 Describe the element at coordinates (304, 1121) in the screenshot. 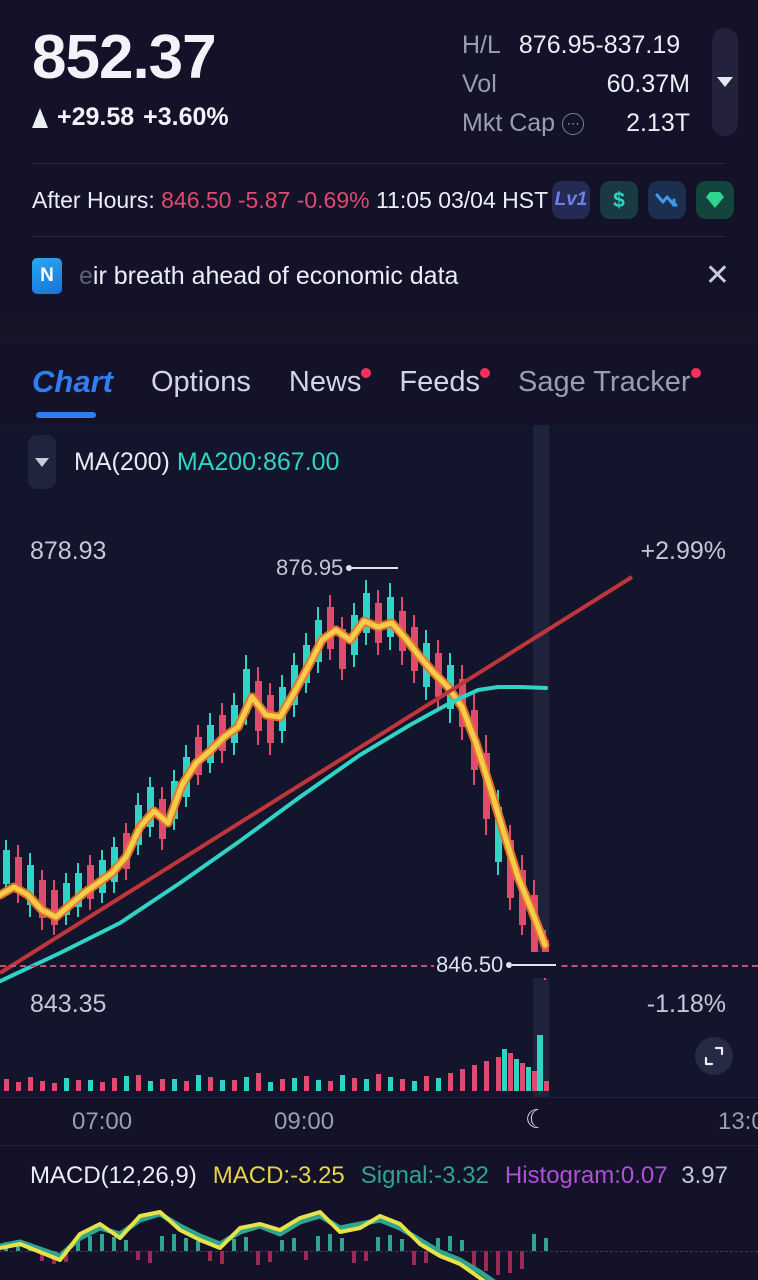

I see `time-tick-0900: 09:00` at that location.